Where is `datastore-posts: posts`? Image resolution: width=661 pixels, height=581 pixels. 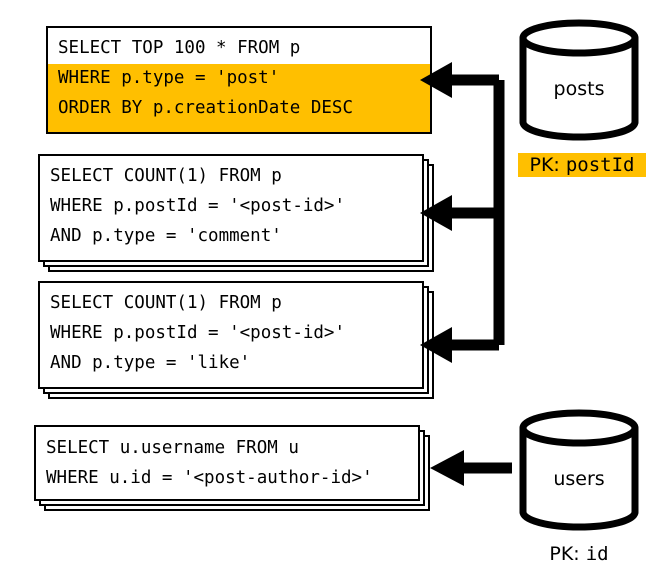
datastore-posts: posts is located at coordinates (579, 80).